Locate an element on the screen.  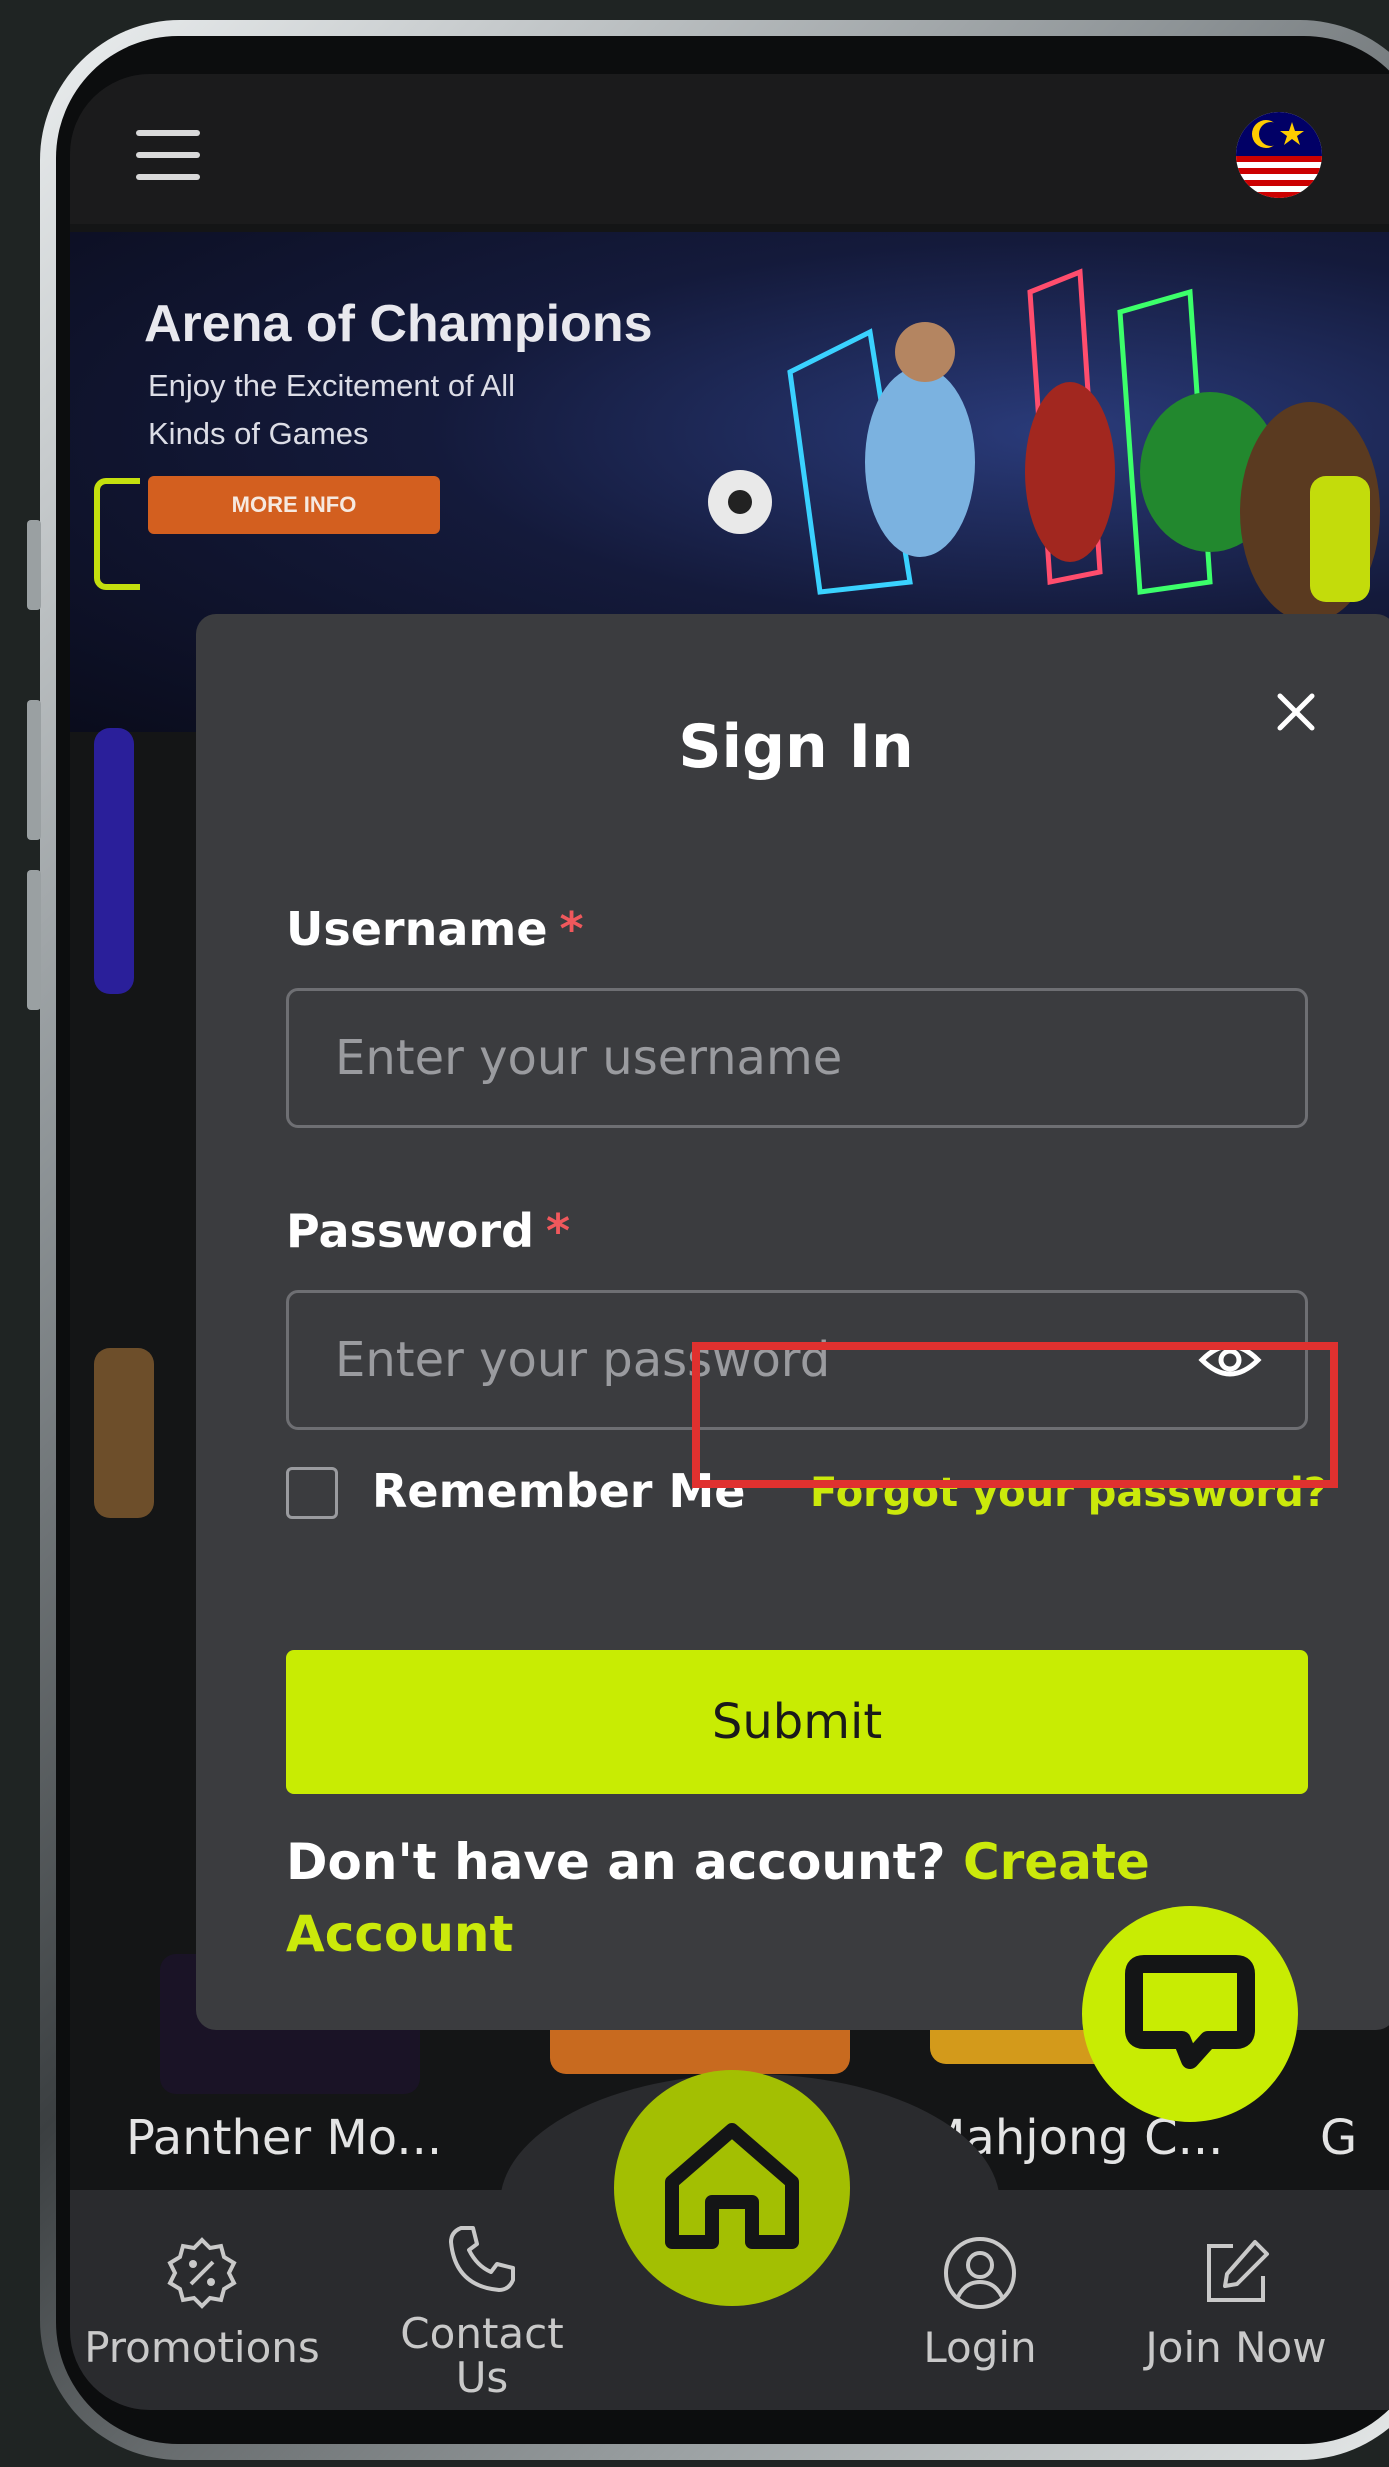
nav-contact-us: Contact Us is located at coordinates (482, 2310).